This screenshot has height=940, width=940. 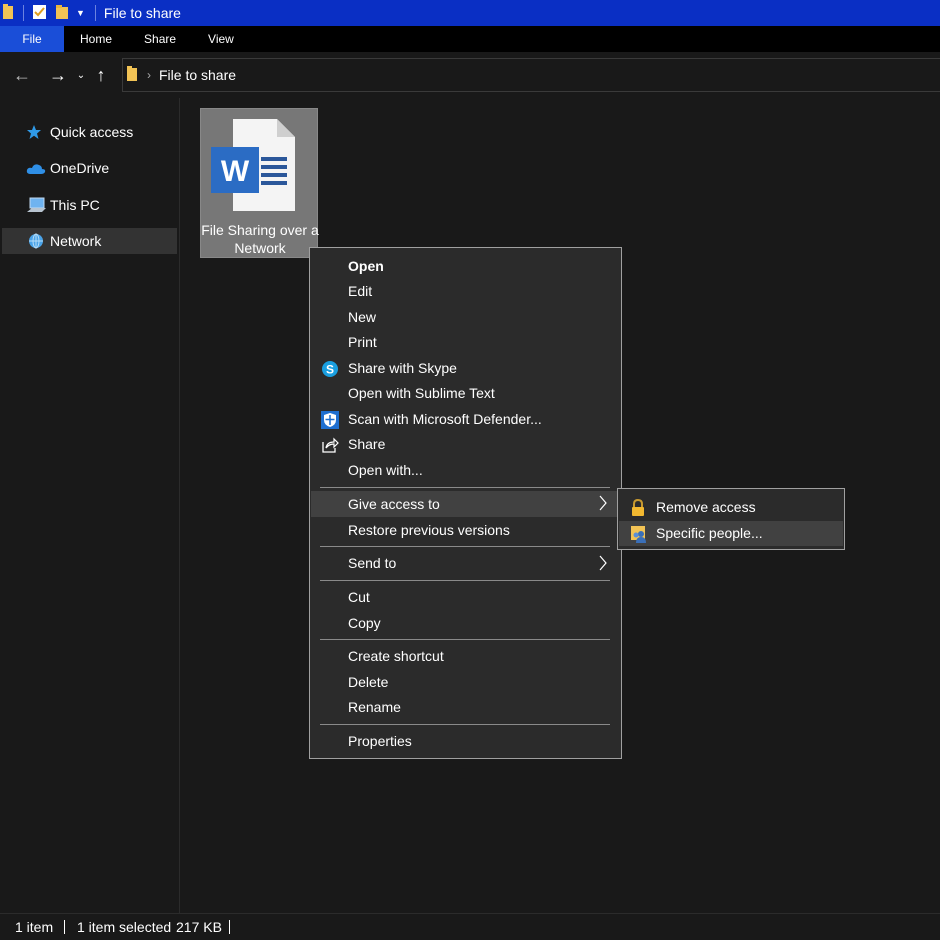 What do you see at coordinates (364, 623) in the screenshot?
I see `menu-item-label: Copy` at bounding box center [364, 623].